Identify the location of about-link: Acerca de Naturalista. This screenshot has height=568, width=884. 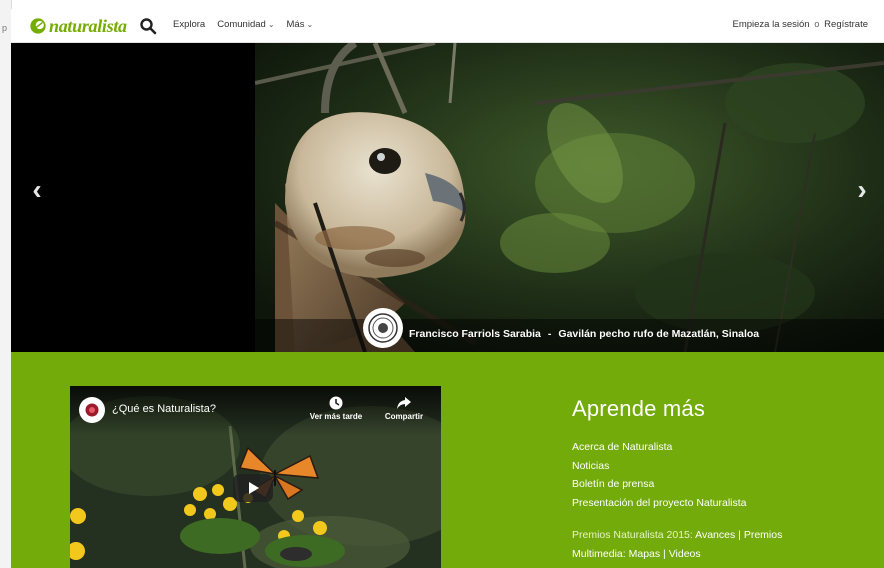
(677, 447).